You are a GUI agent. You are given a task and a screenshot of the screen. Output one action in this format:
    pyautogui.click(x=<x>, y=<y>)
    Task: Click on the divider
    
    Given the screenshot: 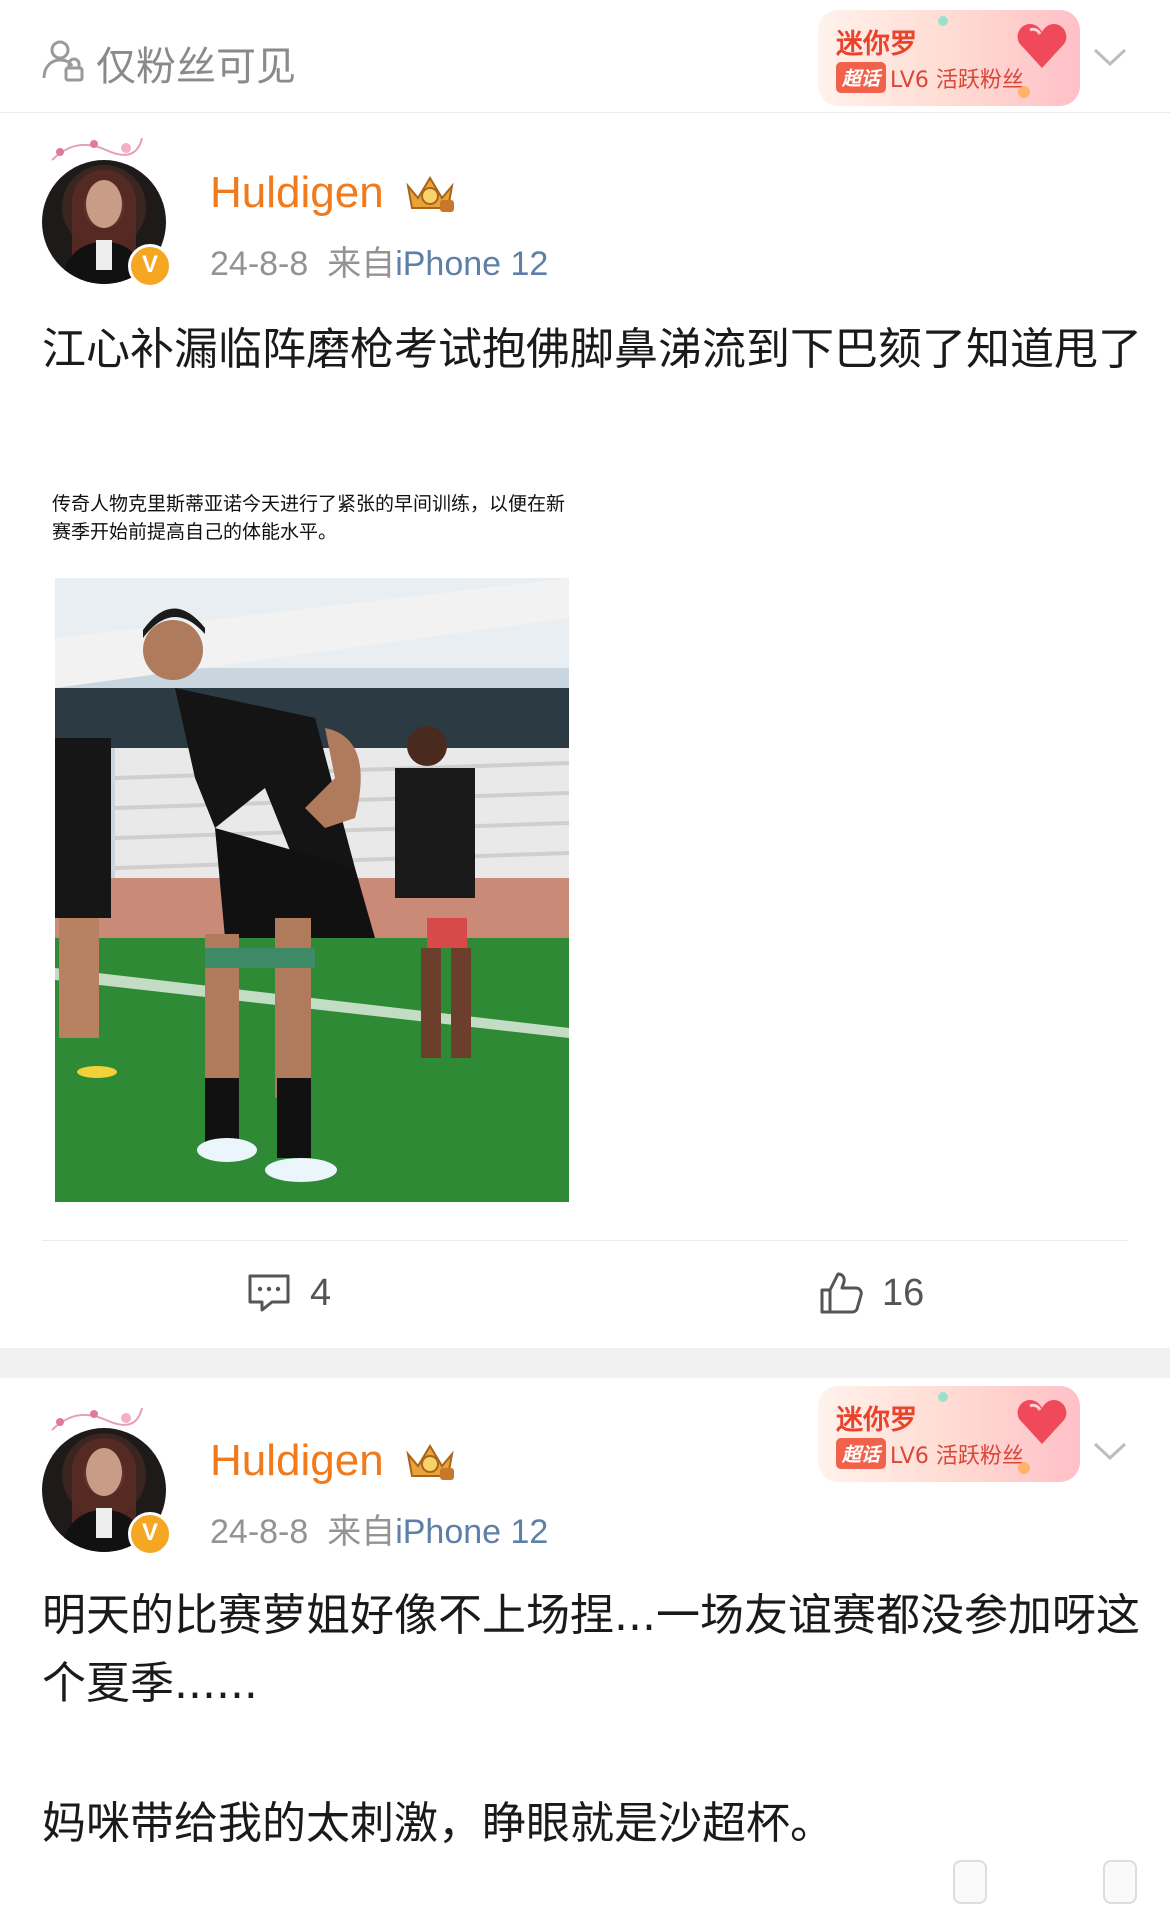 What is the action you would take?
    pyautogui.click(x=585, y=1240)
    